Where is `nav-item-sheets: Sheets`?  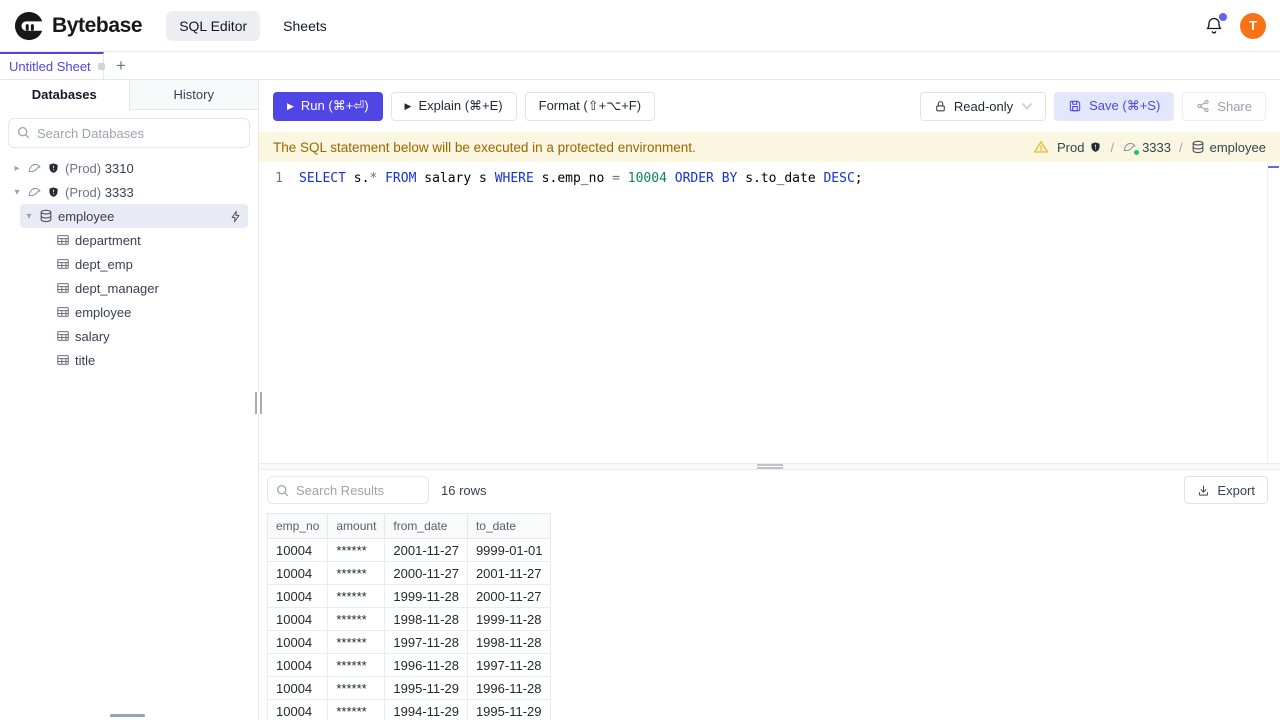
nav-item-sheets: Sheets is located at coordinates (305, 26).